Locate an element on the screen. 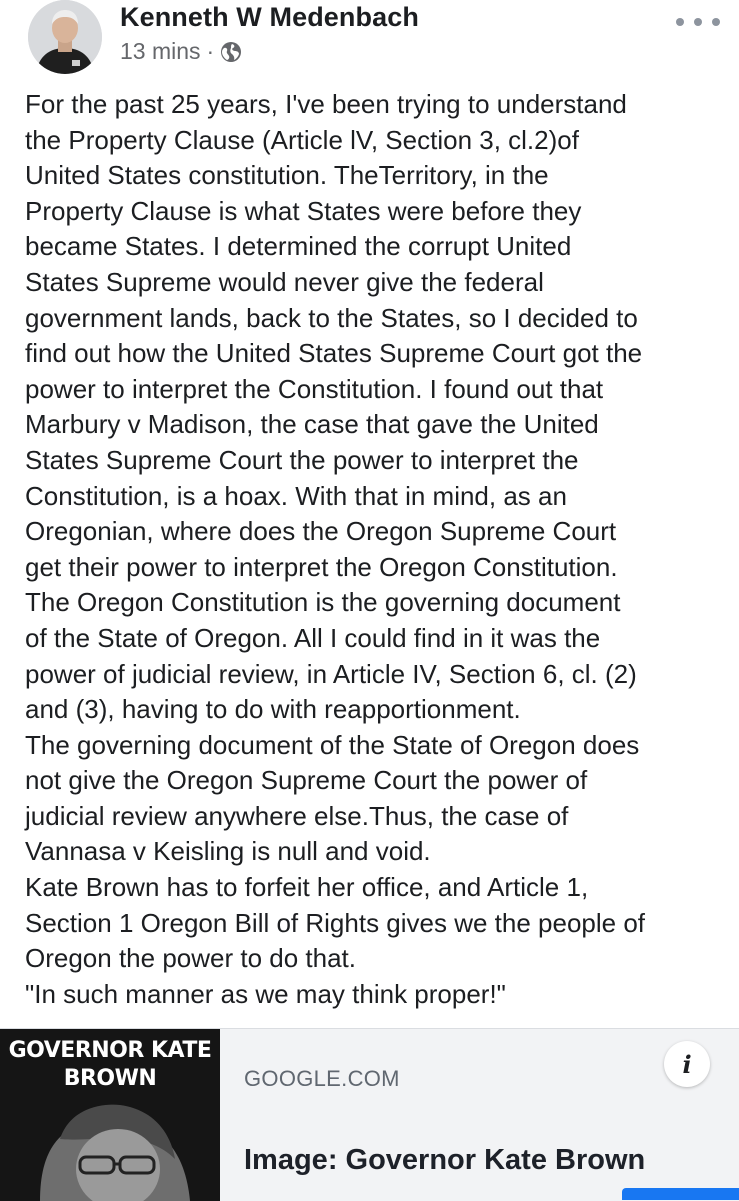 The width and height of the screenshot is (739, 1201). avatar is located at coordinates (65, 37).